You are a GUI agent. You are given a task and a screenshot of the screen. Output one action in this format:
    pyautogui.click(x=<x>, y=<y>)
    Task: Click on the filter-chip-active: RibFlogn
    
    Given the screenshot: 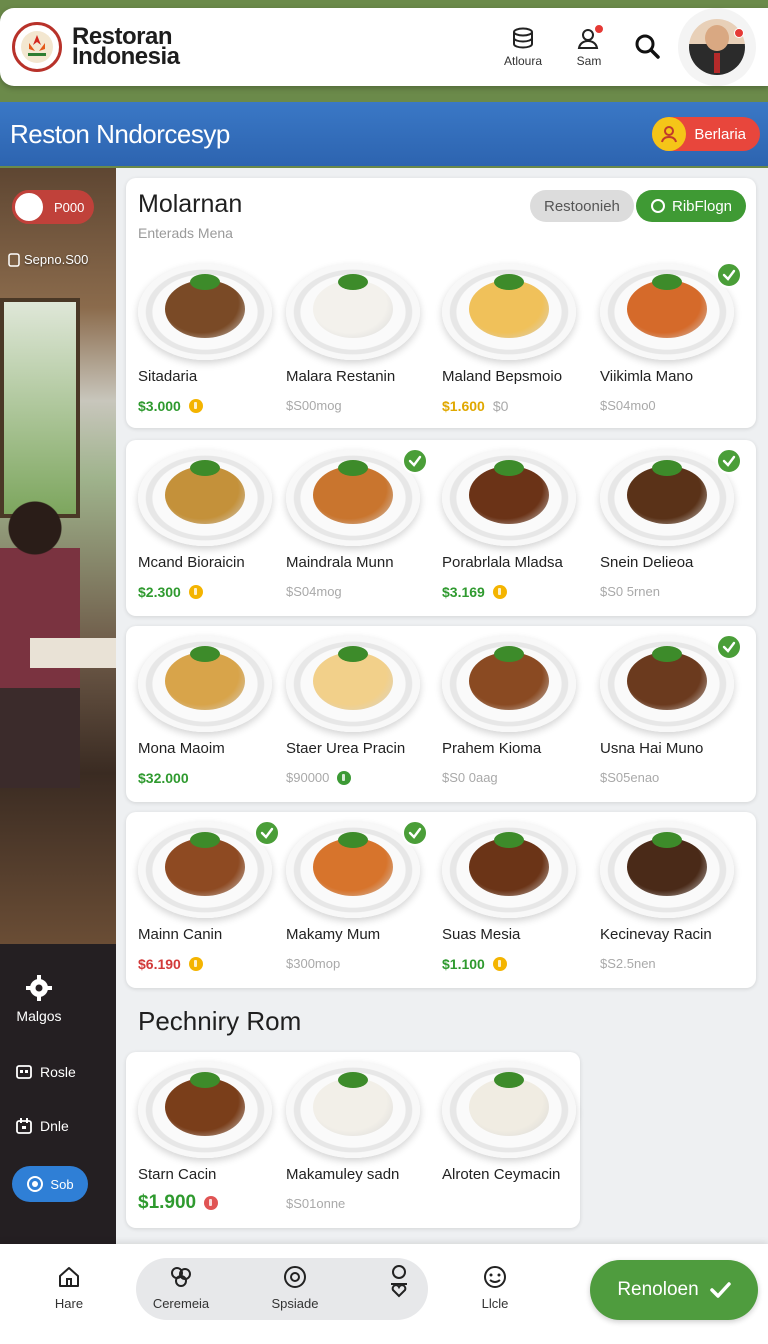 What is the action you would take?
    pyautogui.click(x=691, y=206)
    